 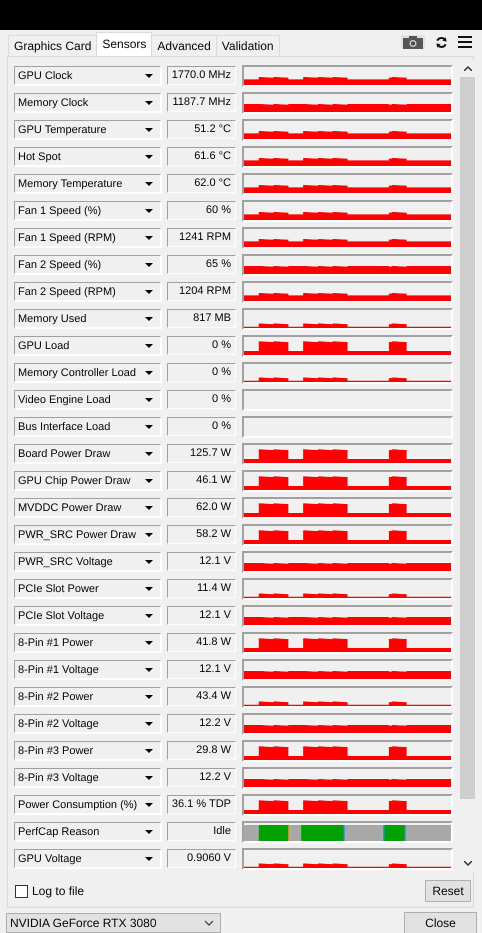 I want to click on sensor-dropdown: Fan 1 Speed (%), so click(x=87, y=210).